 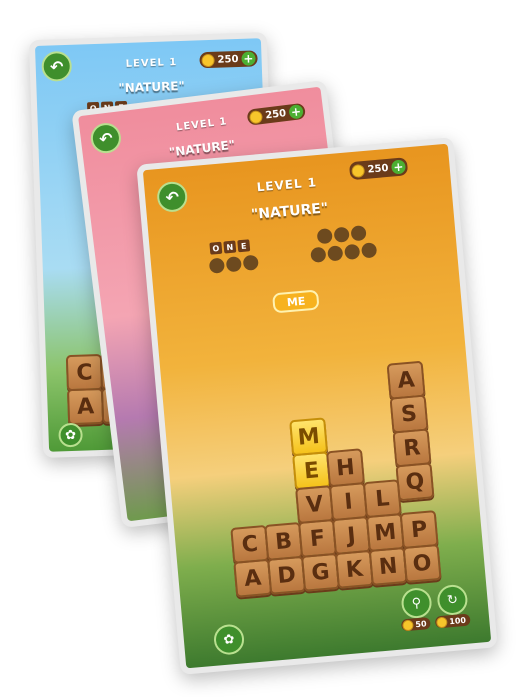 I want to click on refresh-icon: ↻, so click(x=452, y=599).